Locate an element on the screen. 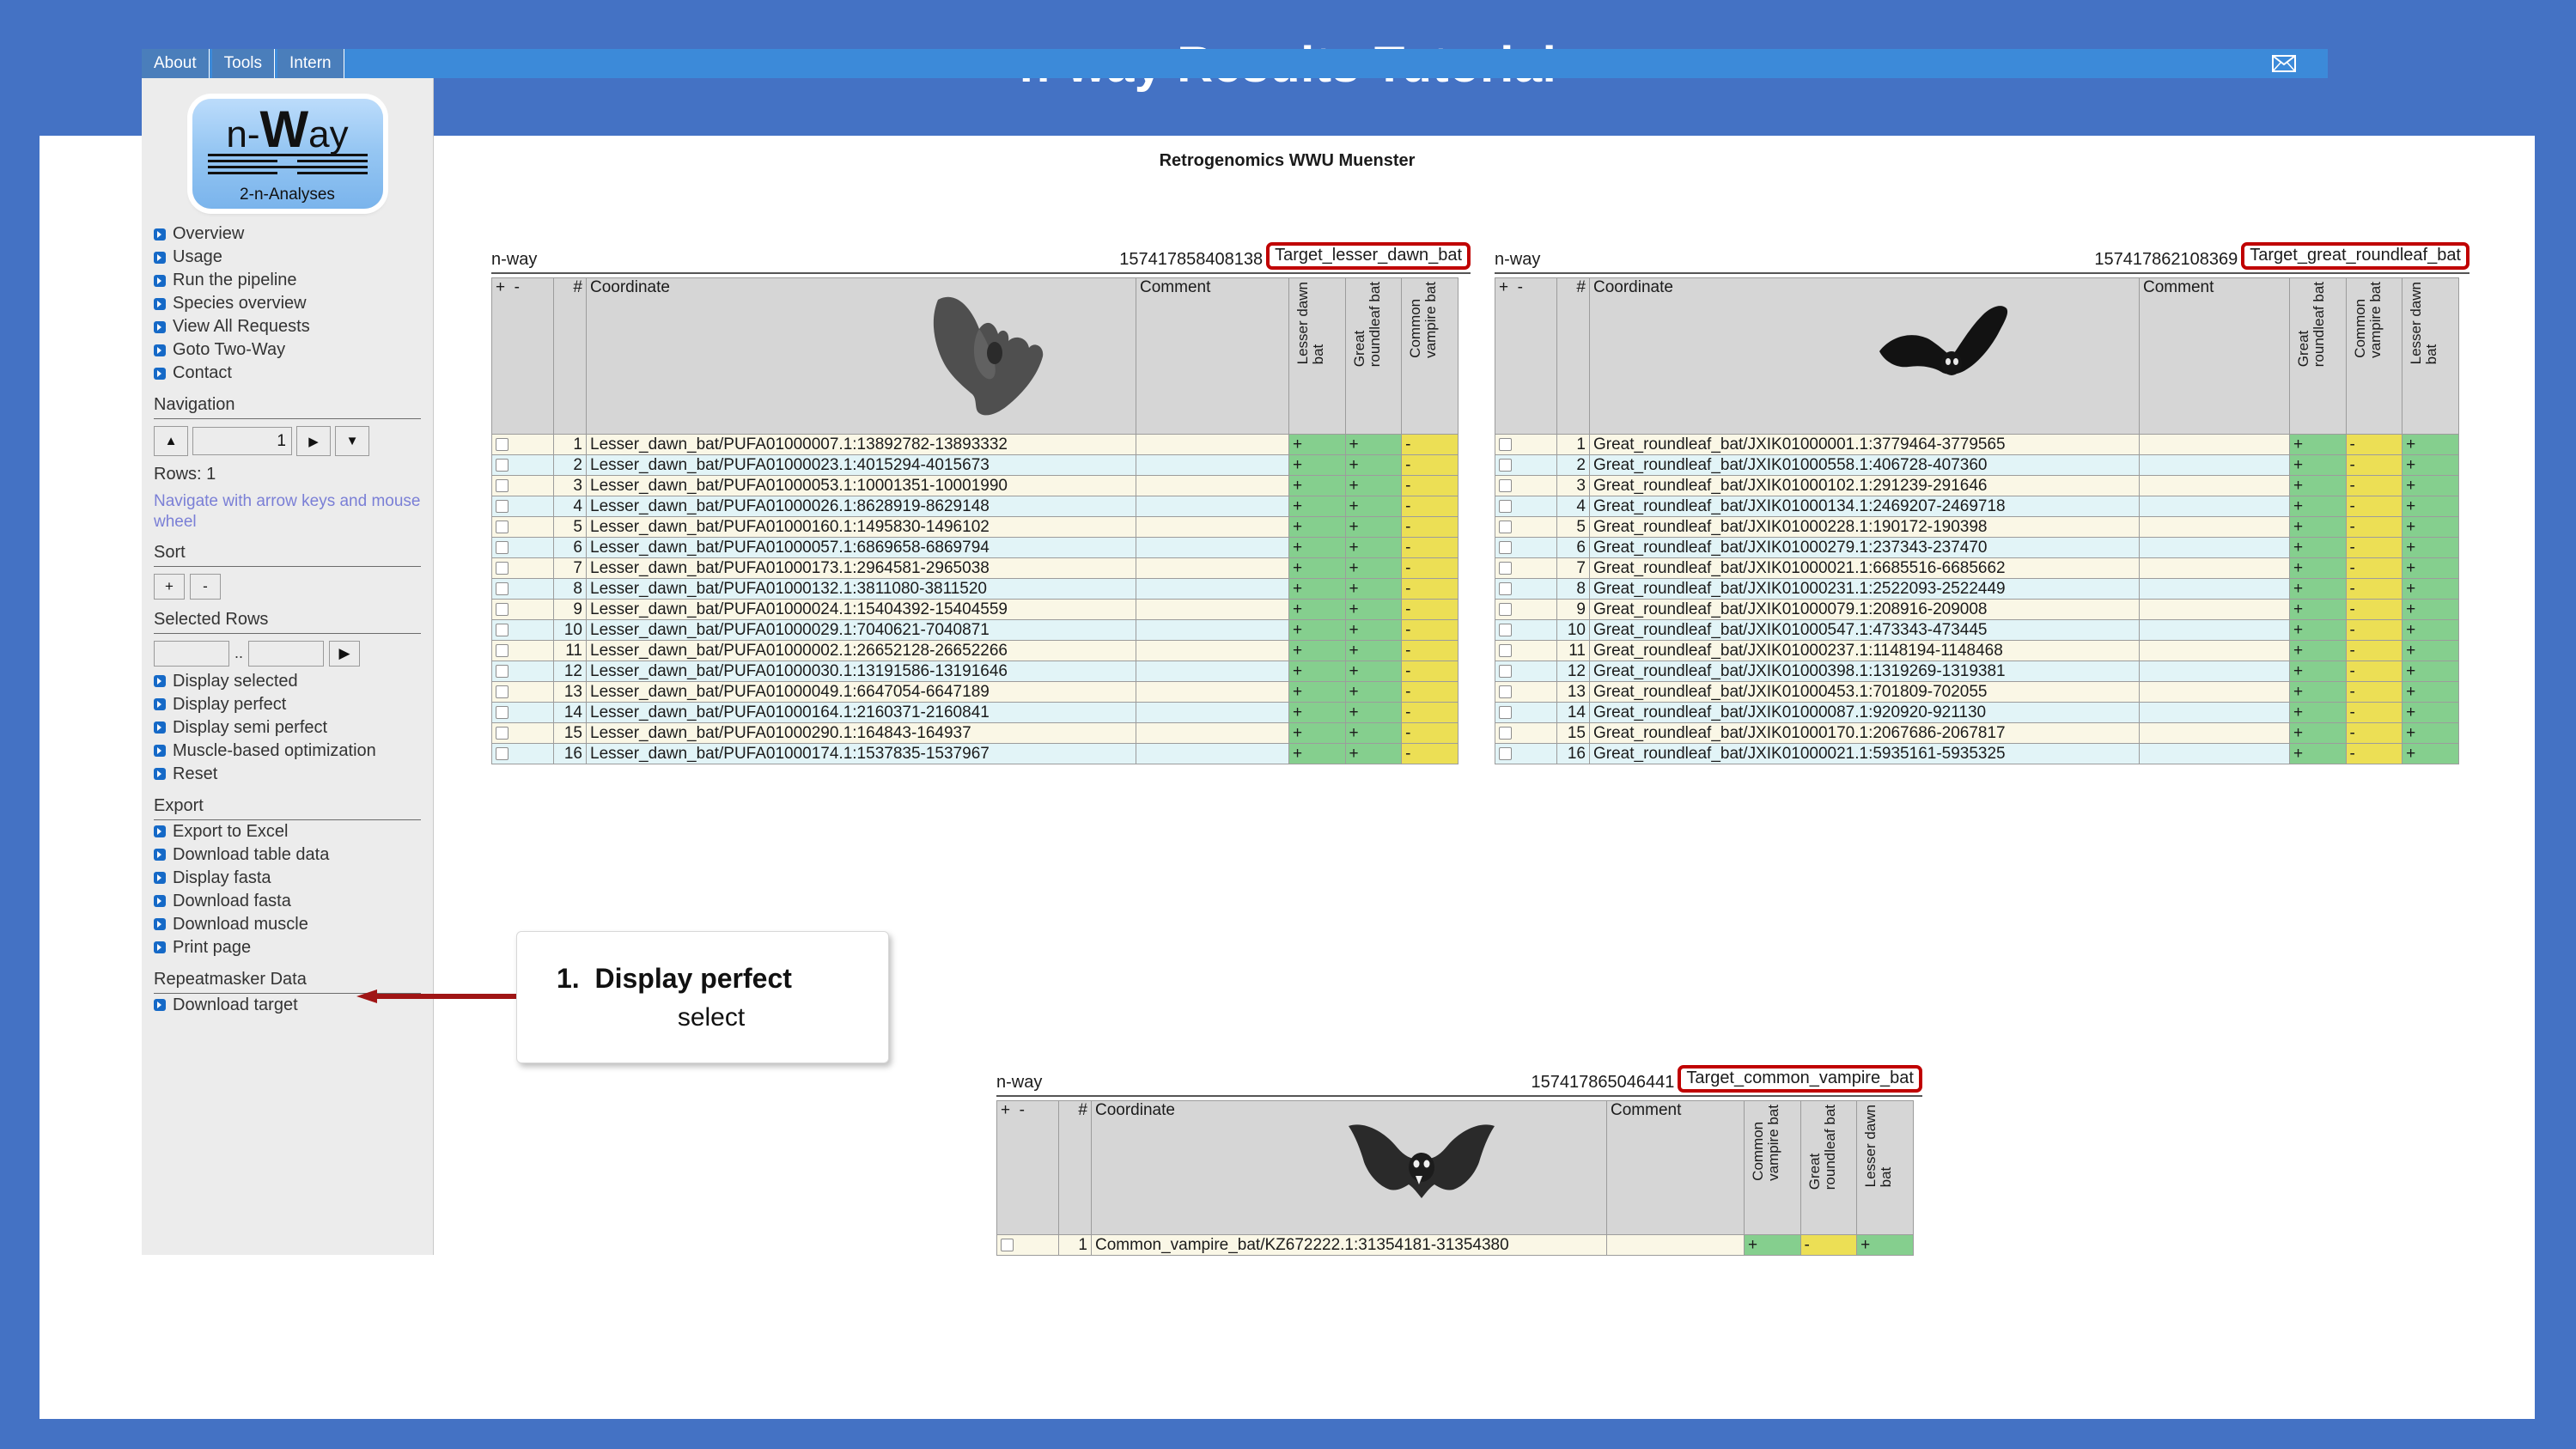 The width and height of the screenshot is (2576, 1449). sidebar-item-display-semi-perfect: Display semi perfect is located at coordinates (287, 728).